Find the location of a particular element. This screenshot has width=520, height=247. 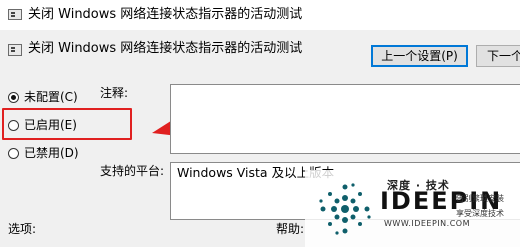

help-label: 帮助: is located at coordinates (290, 229).